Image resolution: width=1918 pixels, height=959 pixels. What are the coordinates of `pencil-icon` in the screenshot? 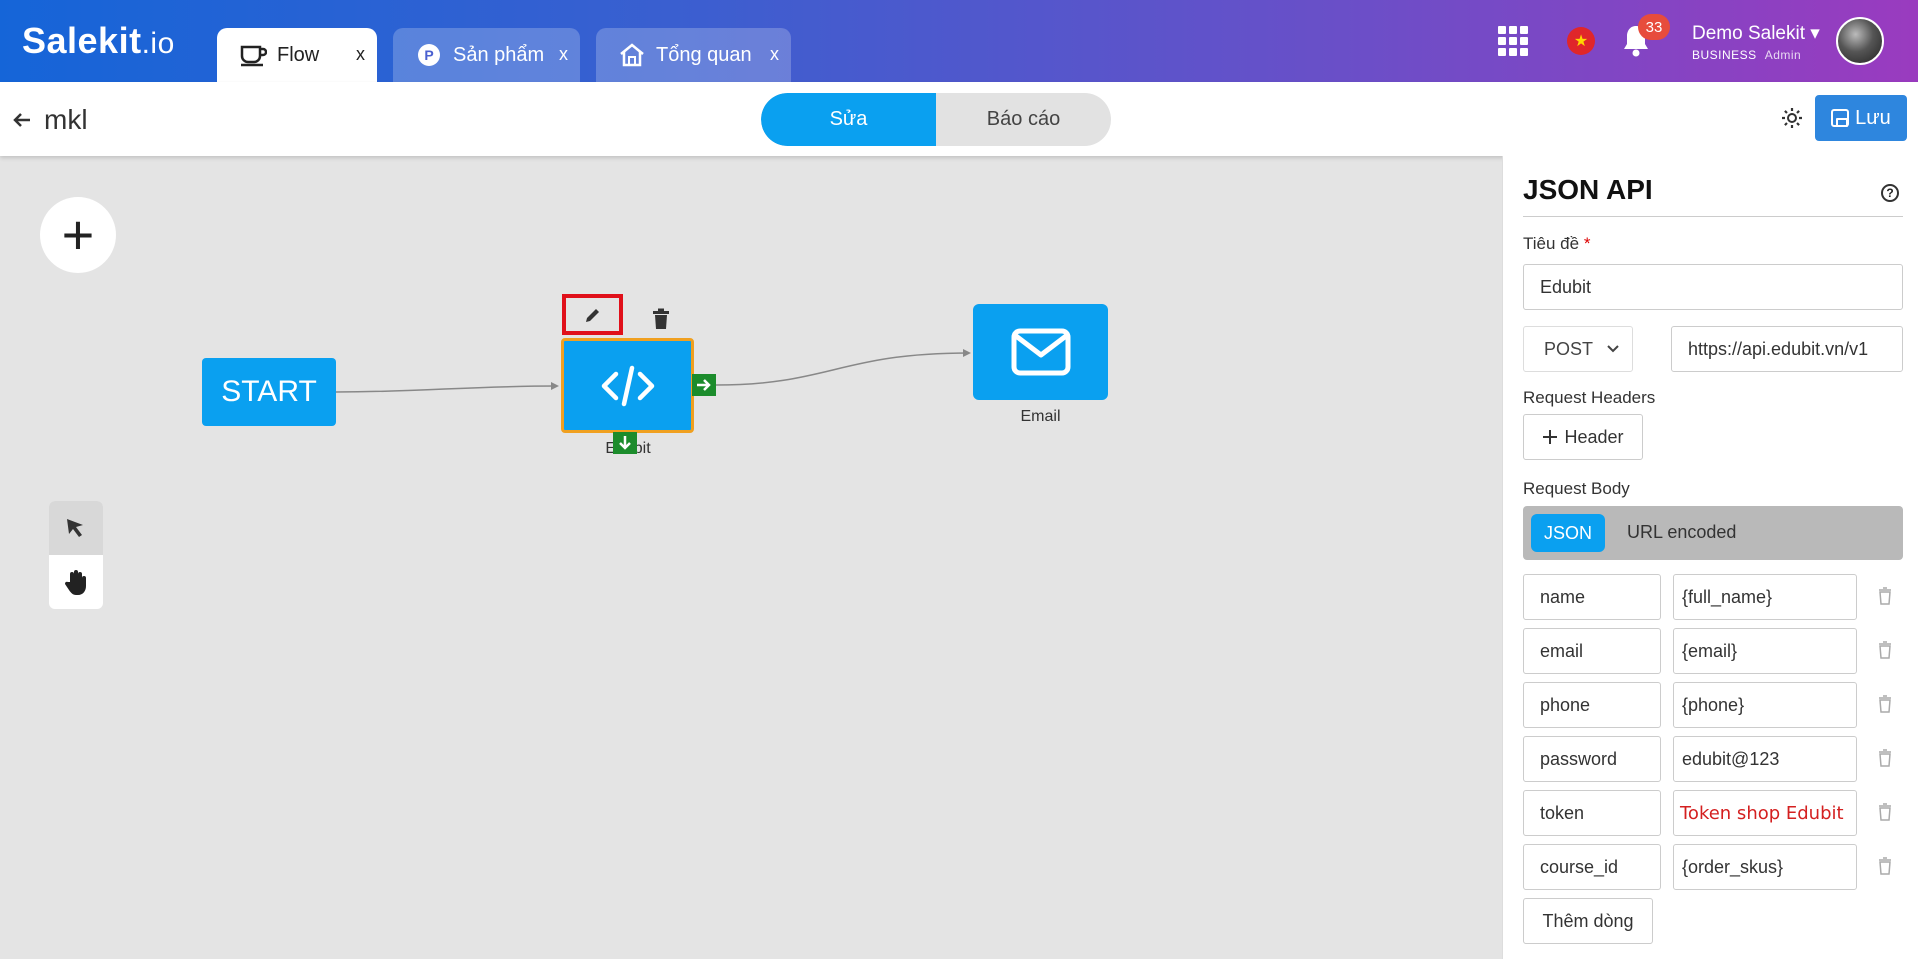 It's located at (592, 315).